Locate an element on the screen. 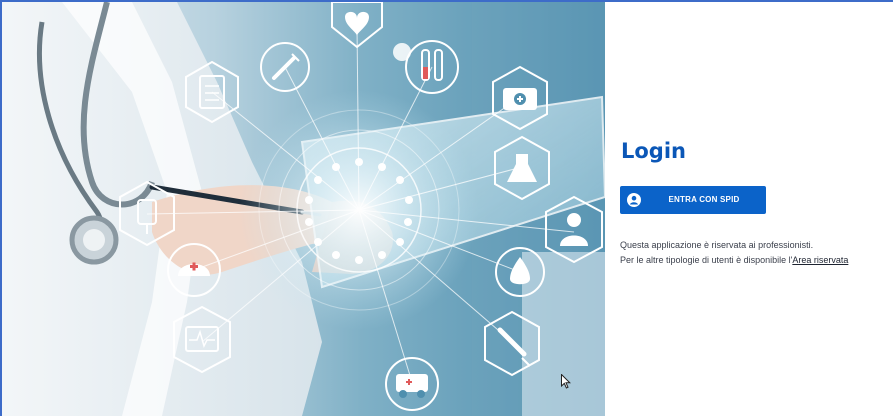 This screenshot has height=416, width=893. spid-button-label: ENTRA CON SPID is located at coordinates (704, 199).